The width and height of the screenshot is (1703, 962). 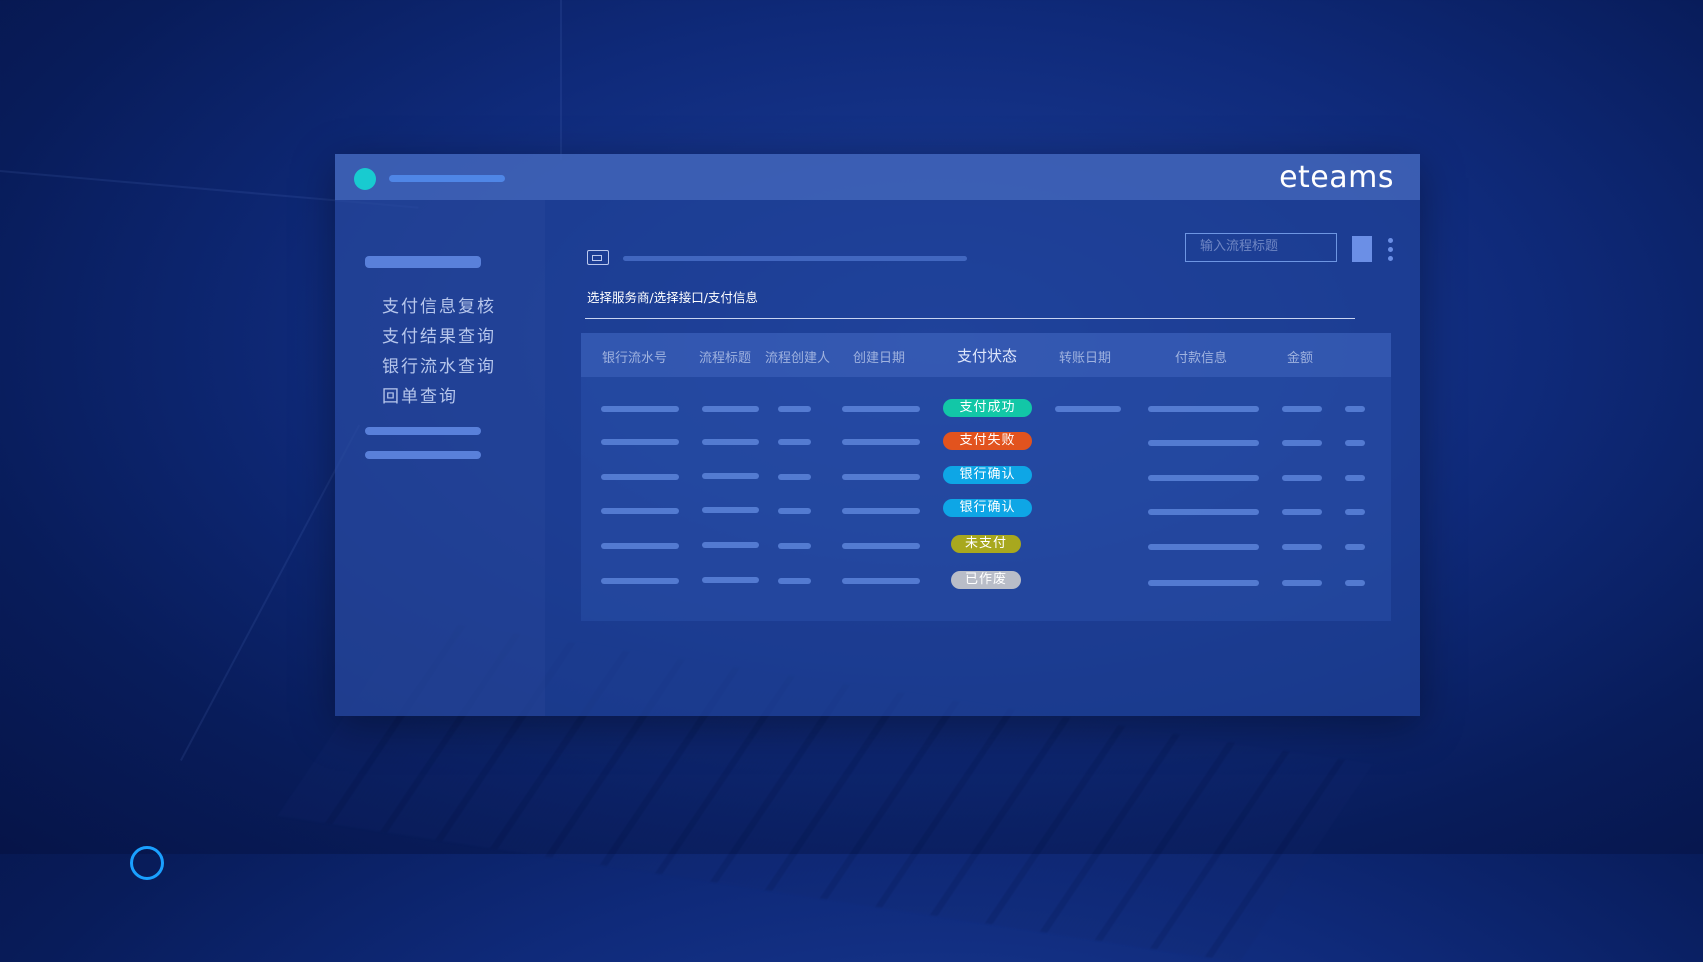 I want to click on title-placeholder-bar, so click(x=447, y=178).